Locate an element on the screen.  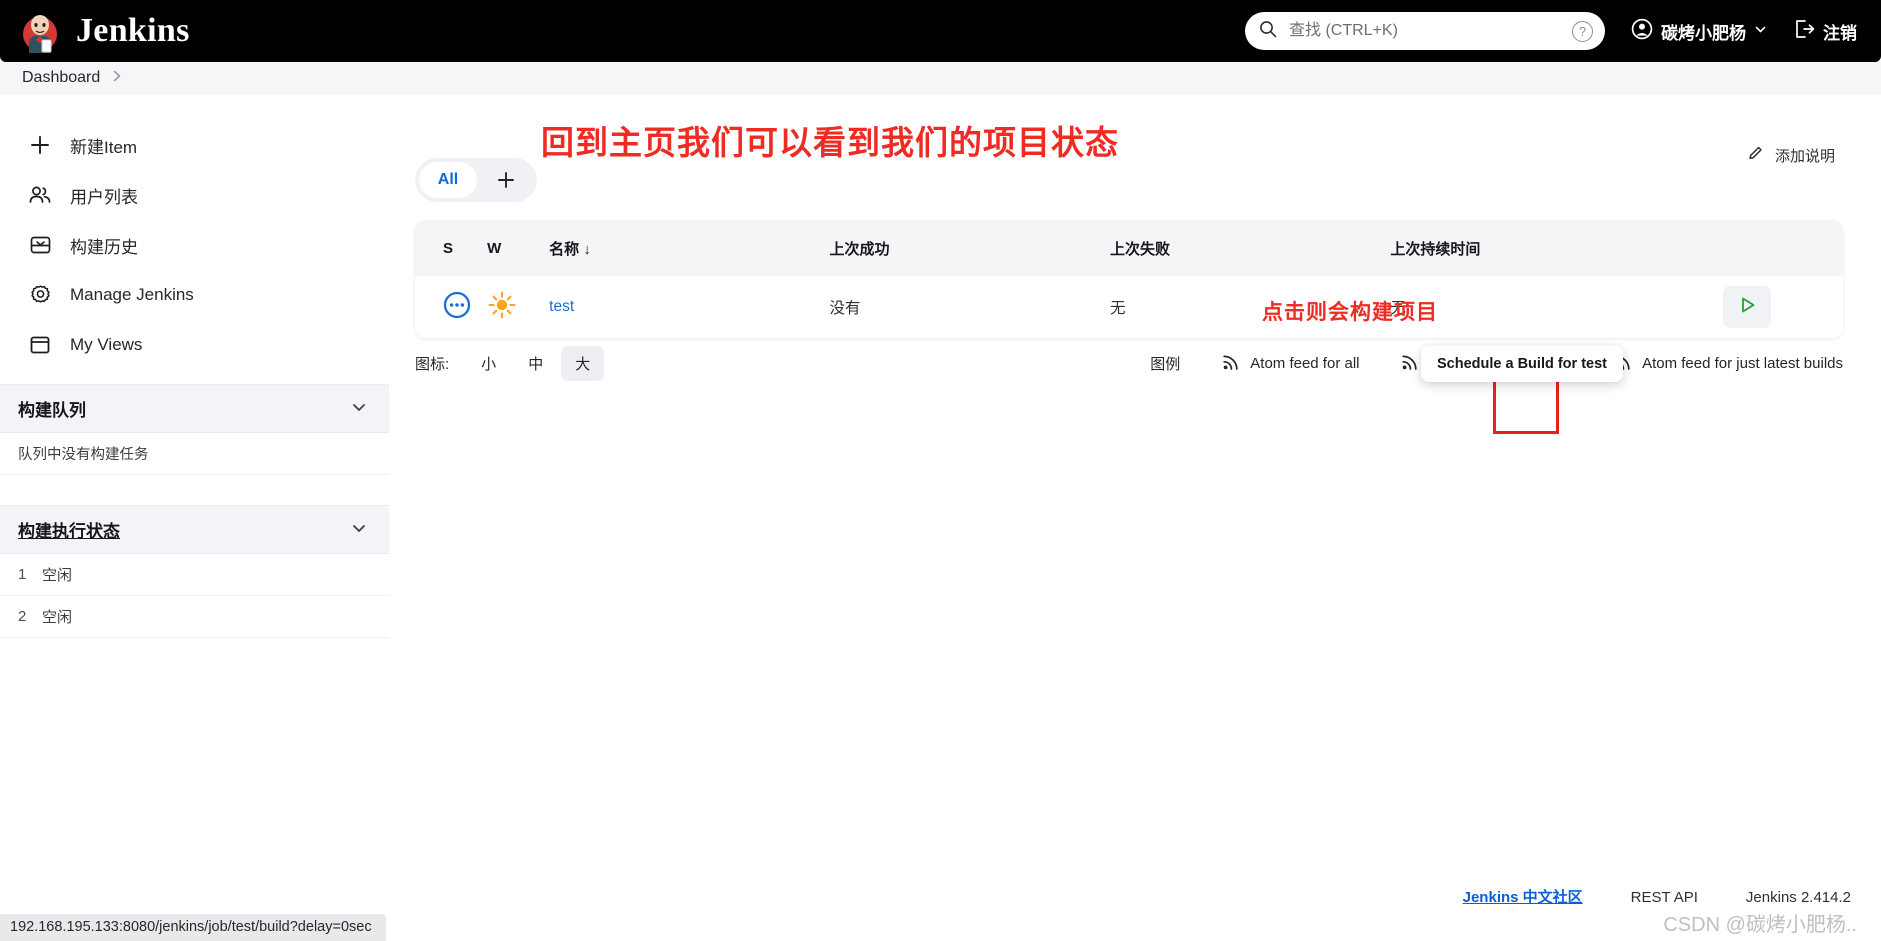
jobs-table: S W 名称 ↓ 上次成功 上次失败 上次持续时间 test 没有 无 无 is located at coordinates (1129, 279).